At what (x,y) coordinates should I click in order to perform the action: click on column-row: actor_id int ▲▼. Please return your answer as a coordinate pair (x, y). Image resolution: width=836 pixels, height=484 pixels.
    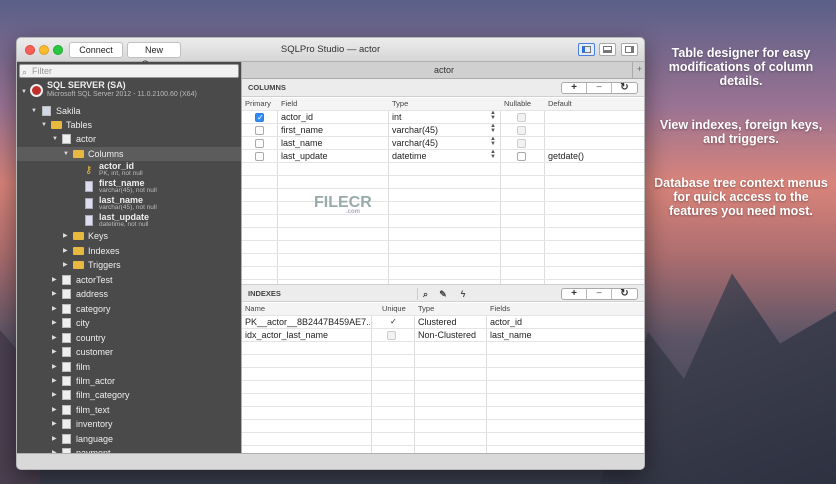
    Looking at the image, I should click on (443, 117).